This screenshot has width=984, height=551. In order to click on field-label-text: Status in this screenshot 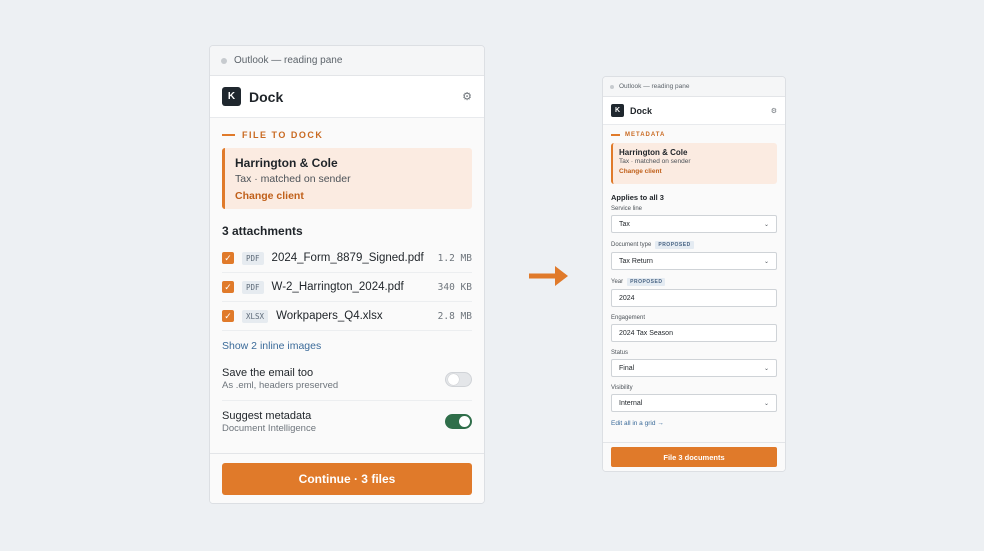, I will do `click(620, 353)`.